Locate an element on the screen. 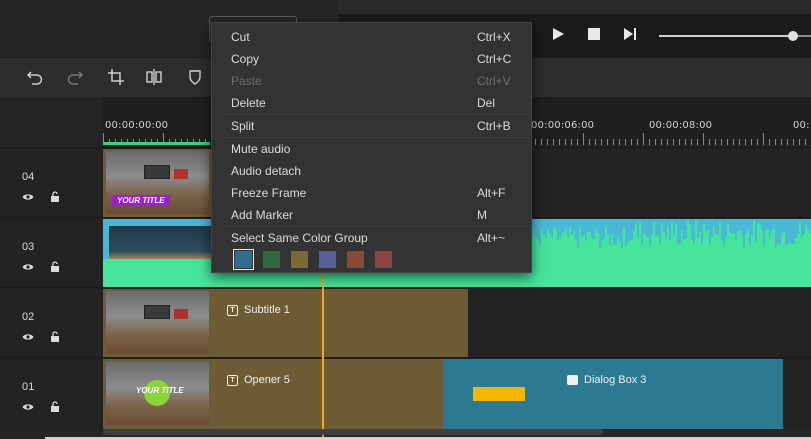  menu-item-select-same-color-group: Select Same Color Group Alt+~ is located at coordinates (376, 238).